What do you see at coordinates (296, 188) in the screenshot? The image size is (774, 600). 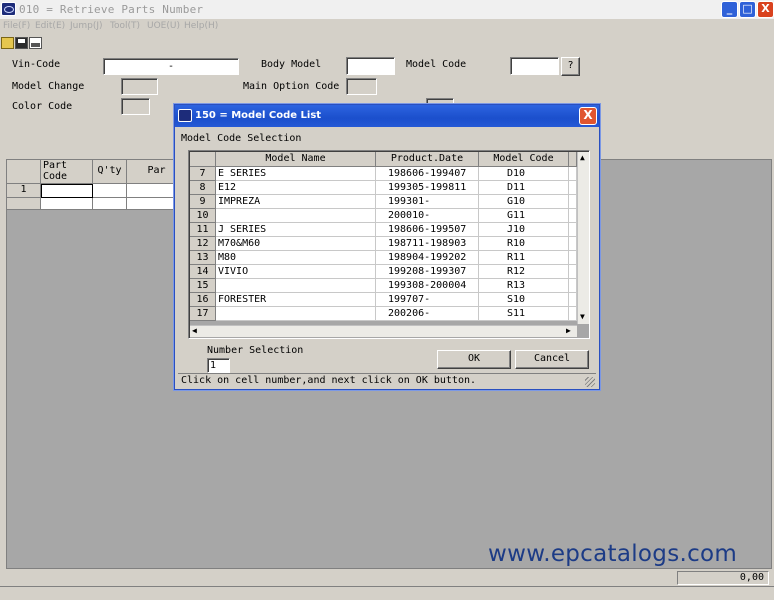 I see `model-name-cell: E12` at bounding box center [296, 188].